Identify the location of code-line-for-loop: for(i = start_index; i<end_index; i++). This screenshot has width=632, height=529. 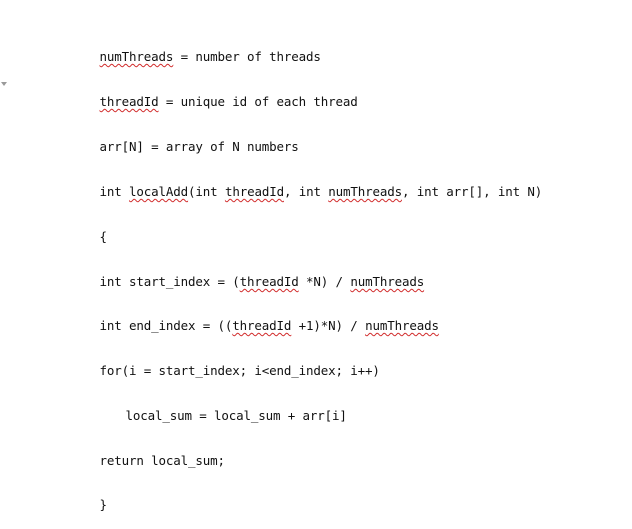
(225, 371).